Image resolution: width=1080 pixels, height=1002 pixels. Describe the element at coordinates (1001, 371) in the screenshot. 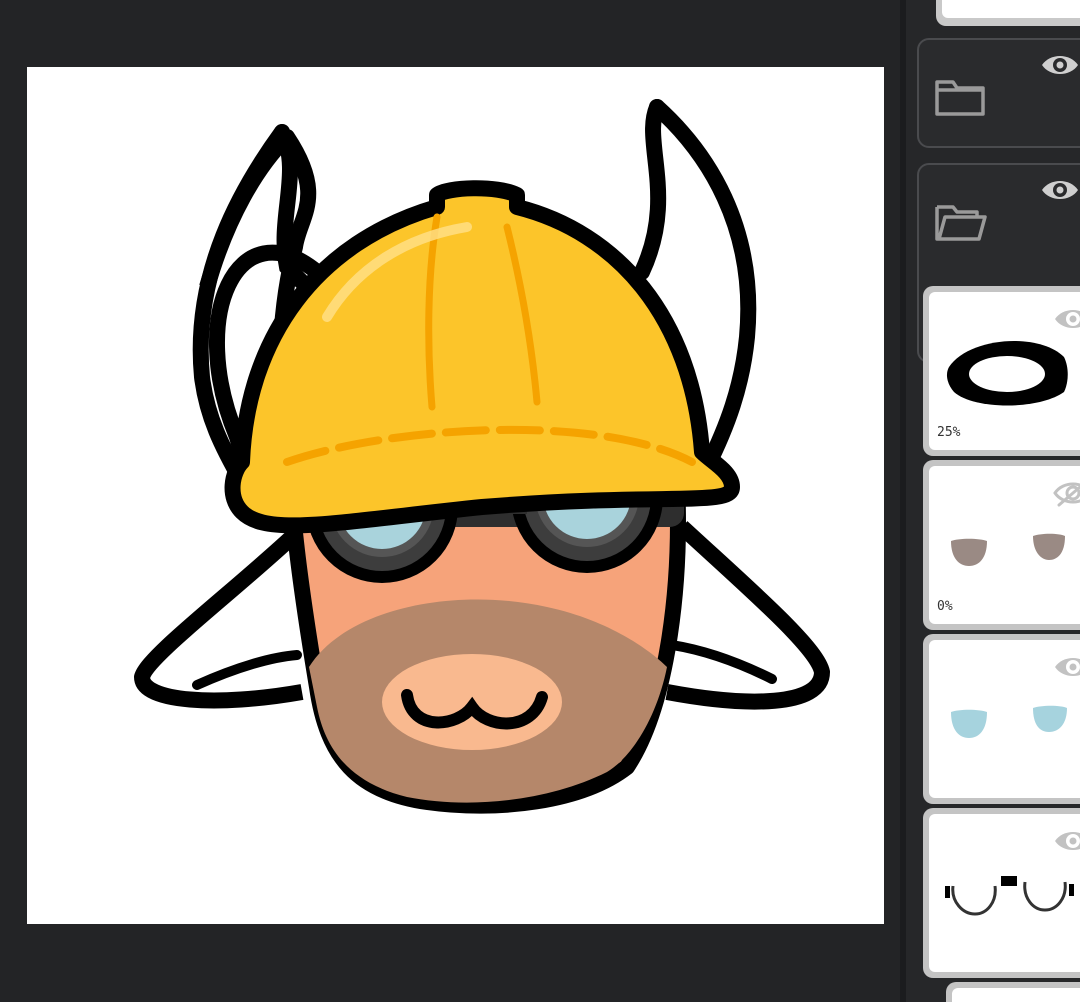

I see `goggle-frame-layer: 25%` at that location.